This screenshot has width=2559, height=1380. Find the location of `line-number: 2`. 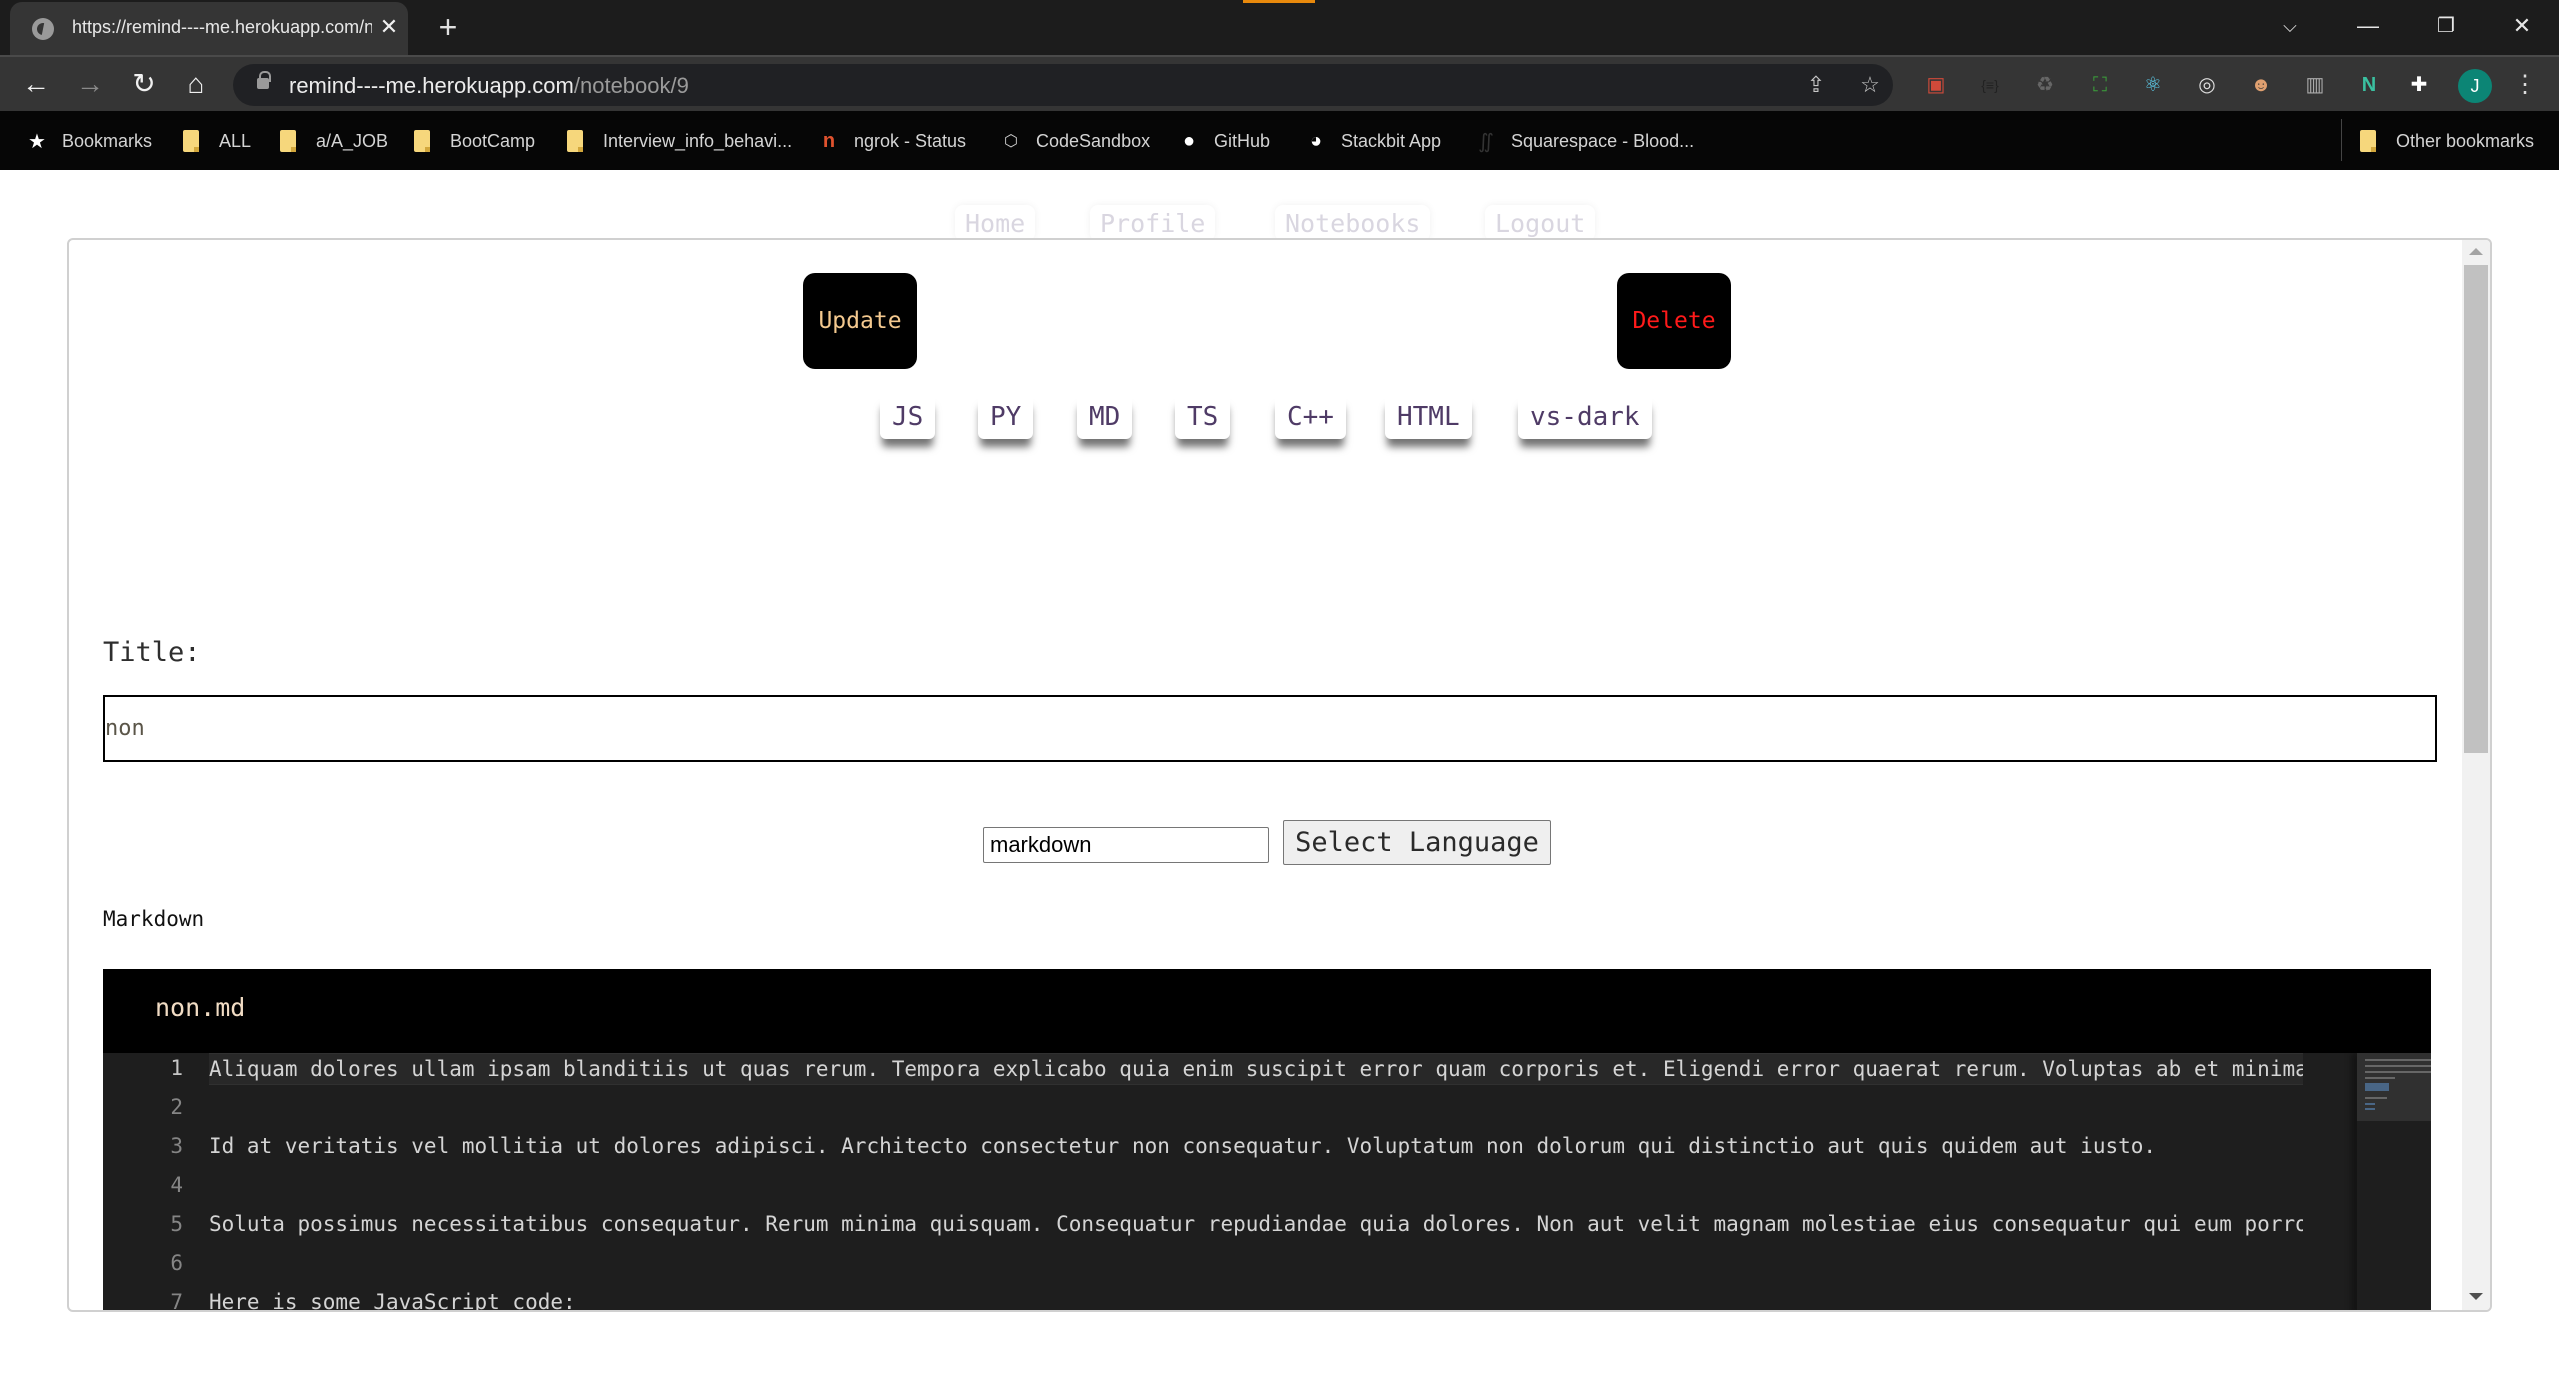

line-number: 2 is located at coordinates (176, 1107).